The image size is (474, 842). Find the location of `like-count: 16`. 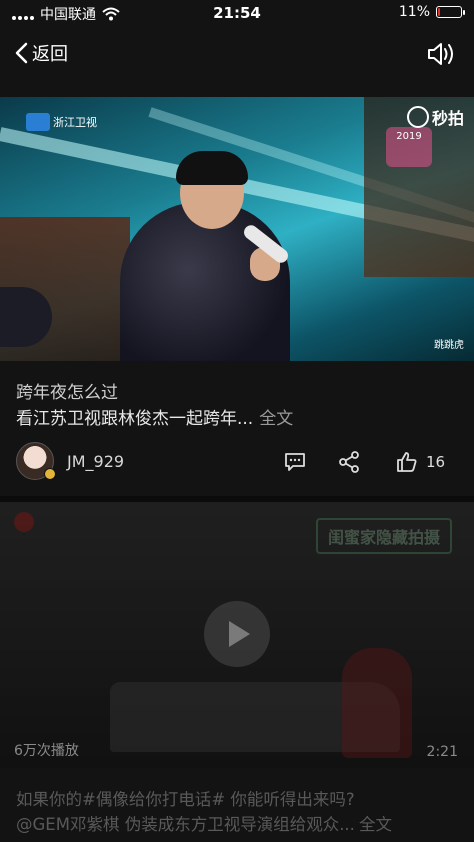

like-count: 16 is located at coordinates (436, 462).